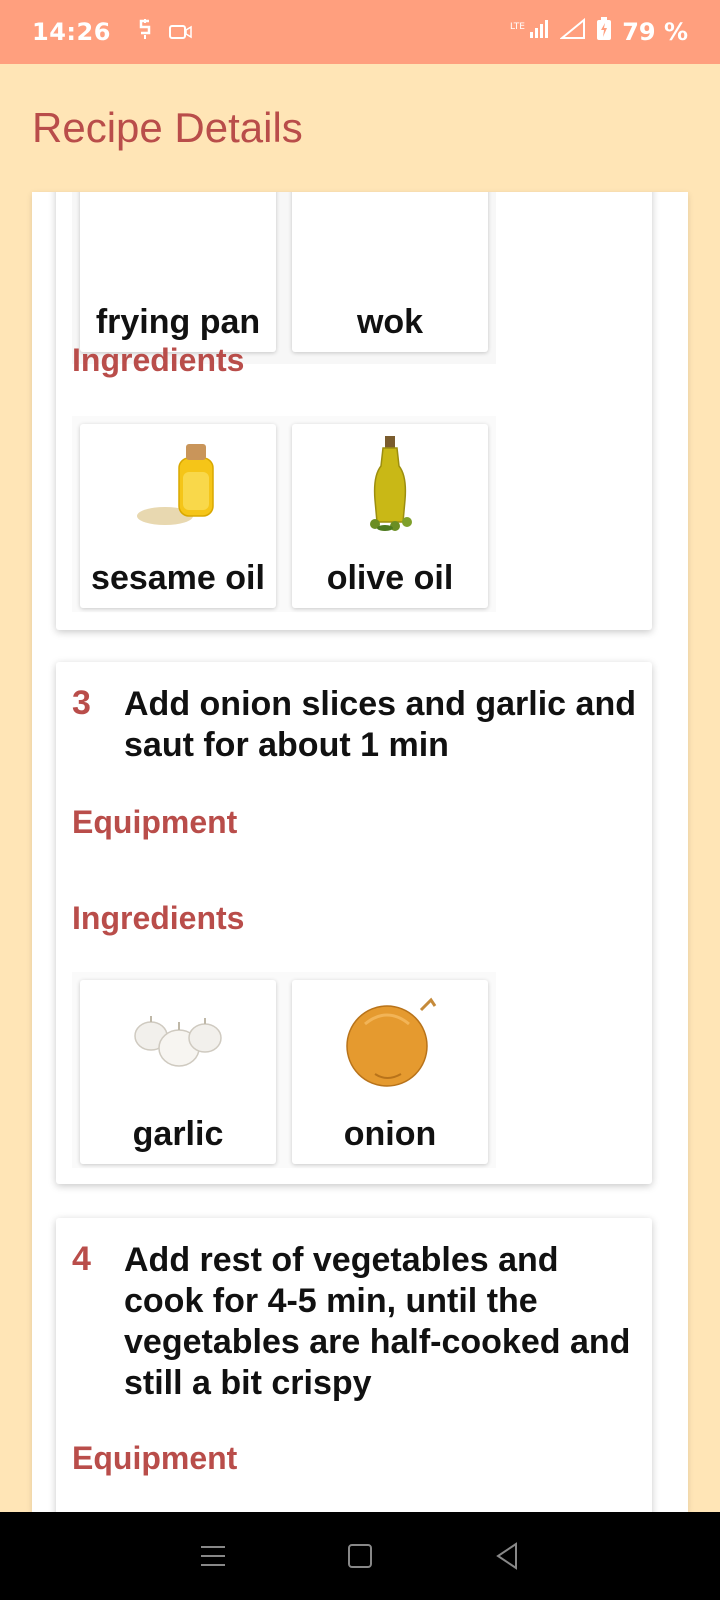  I want to click on step-number: 4, so click(81, 1259).